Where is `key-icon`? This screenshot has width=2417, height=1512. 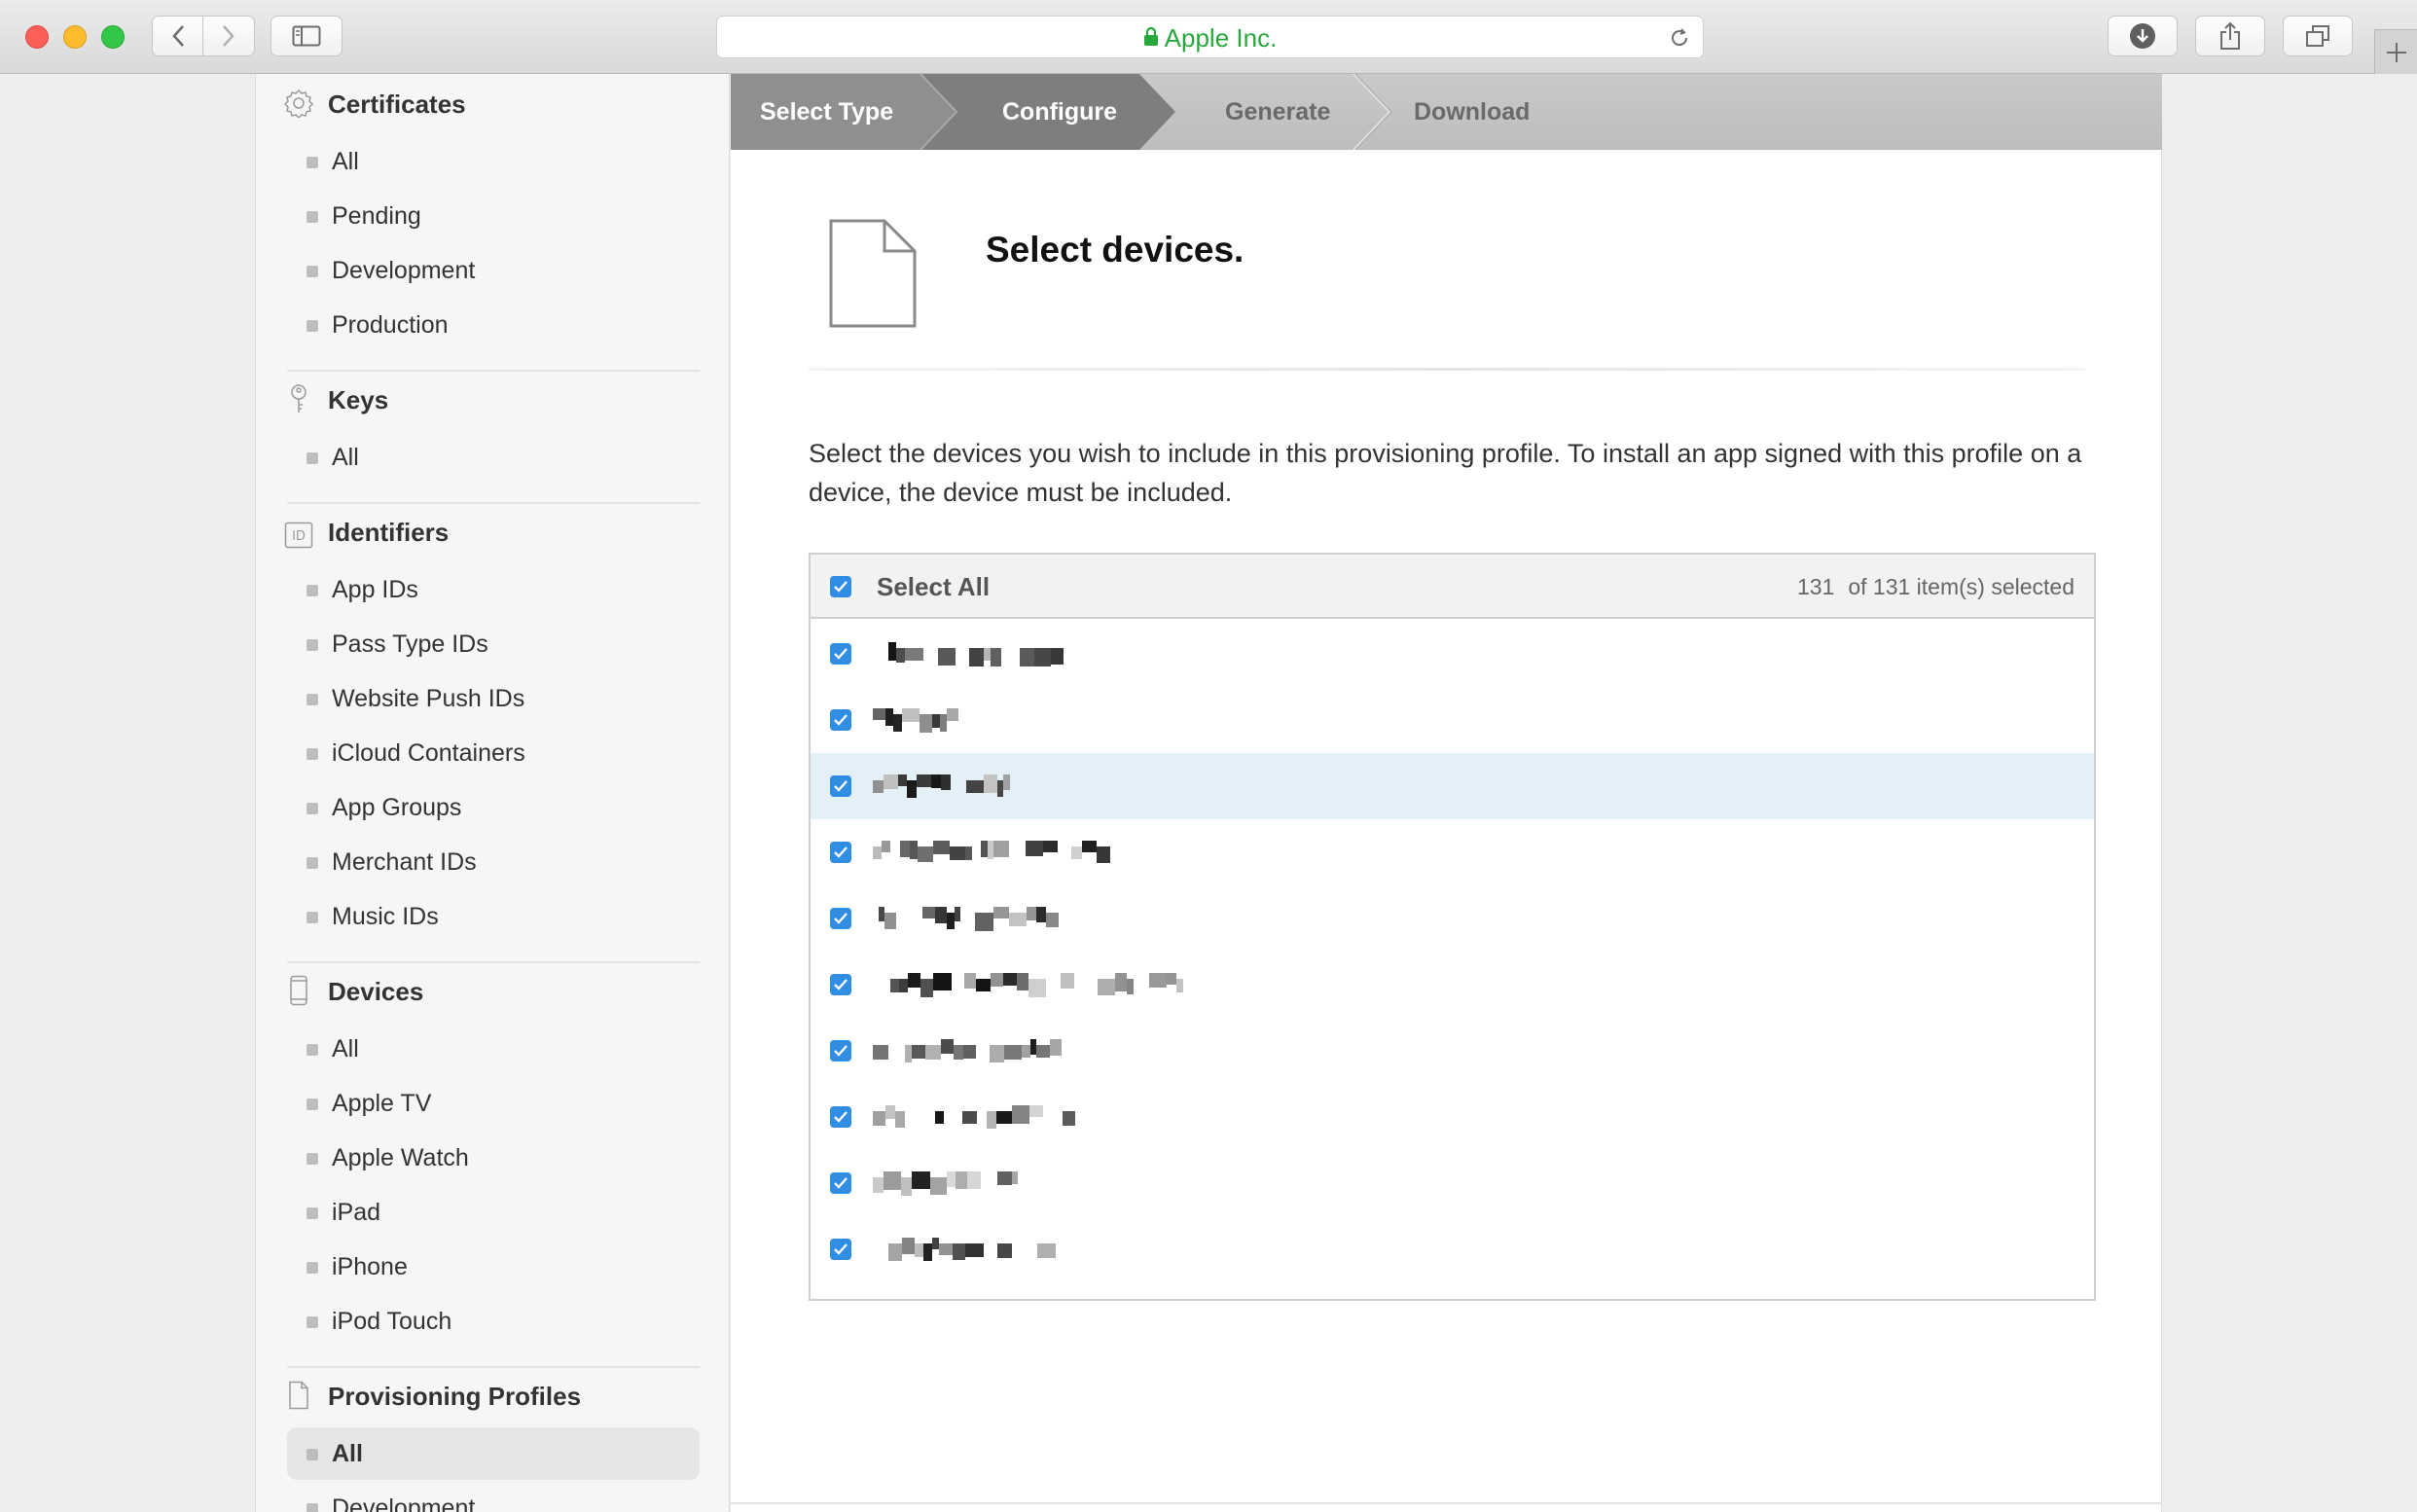 key-icon is located at coordinates (298, 398).